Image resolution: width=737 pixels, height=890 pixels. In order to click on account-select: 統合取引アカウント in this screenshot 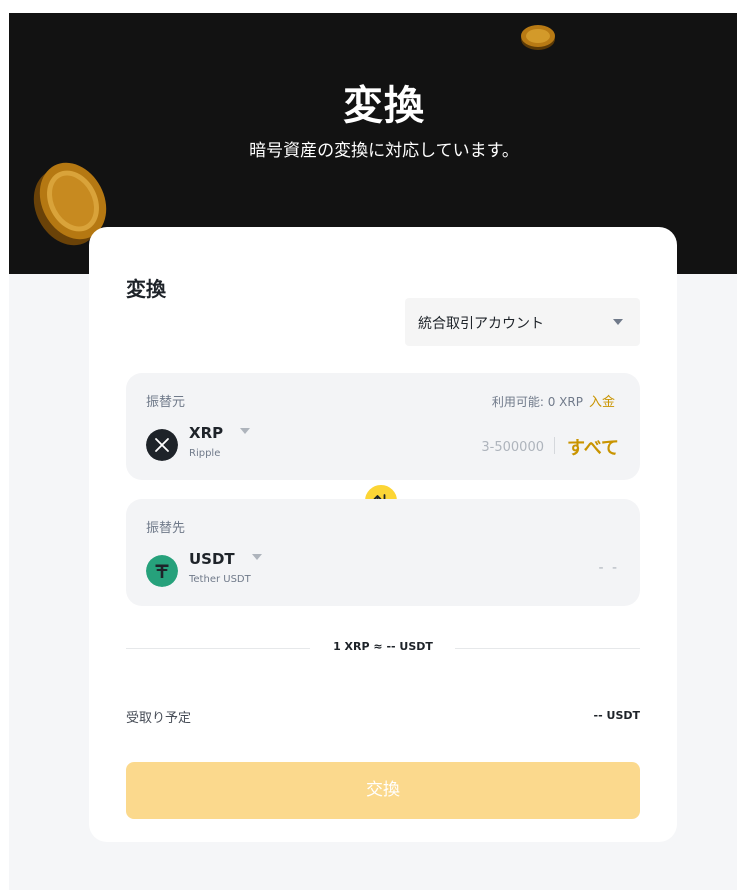, I will do `click(522, 322)`.